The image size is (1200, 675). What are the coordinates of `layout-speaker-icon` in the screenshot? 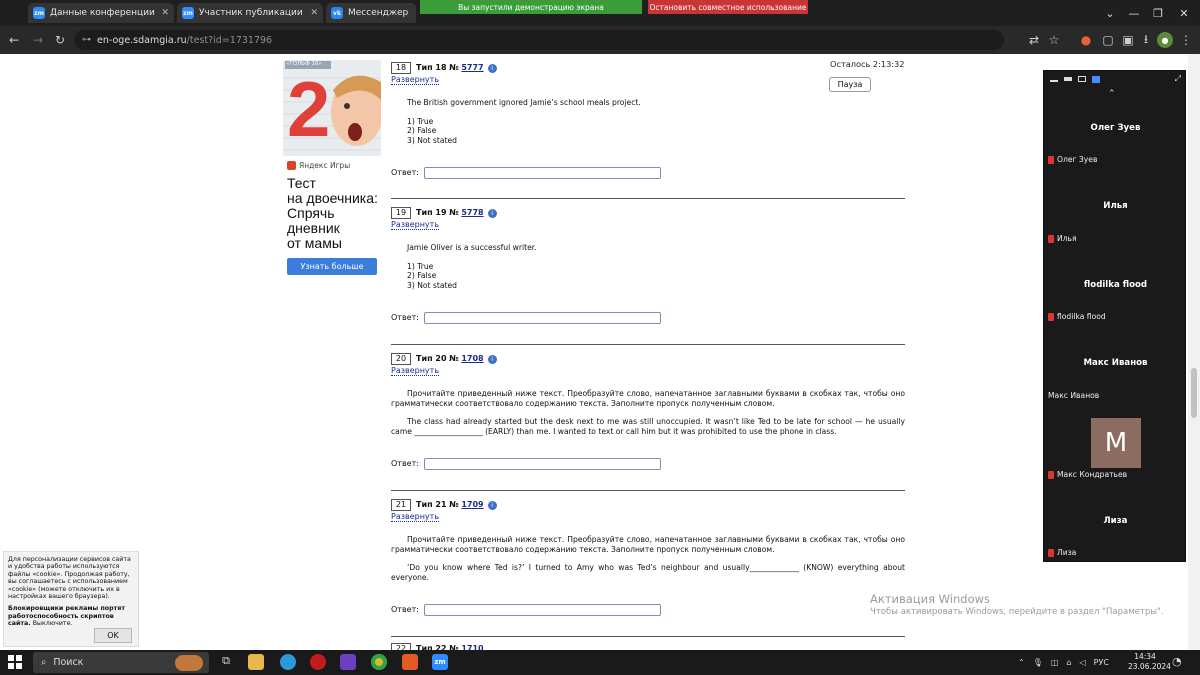 It's located at (1082, 79).